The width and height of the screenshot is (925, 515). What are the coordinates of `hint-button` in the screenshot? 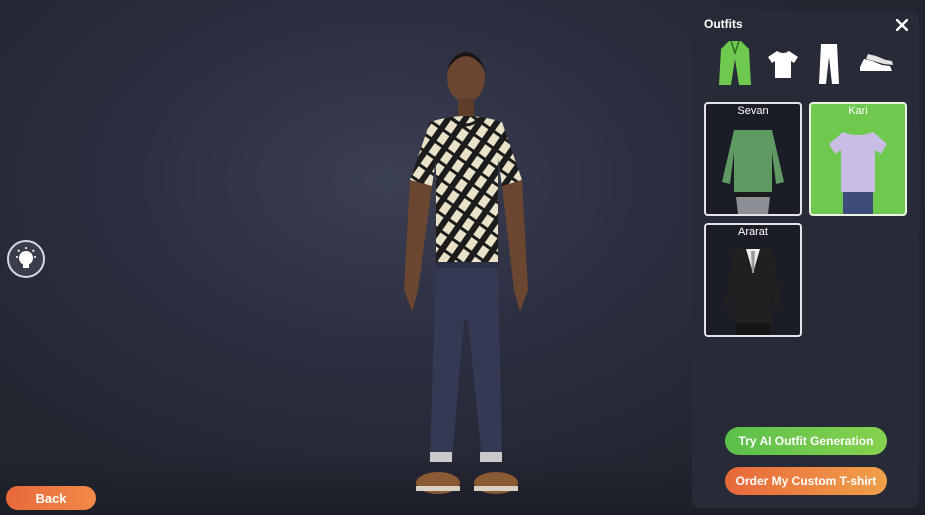 It's located at (26, 259).